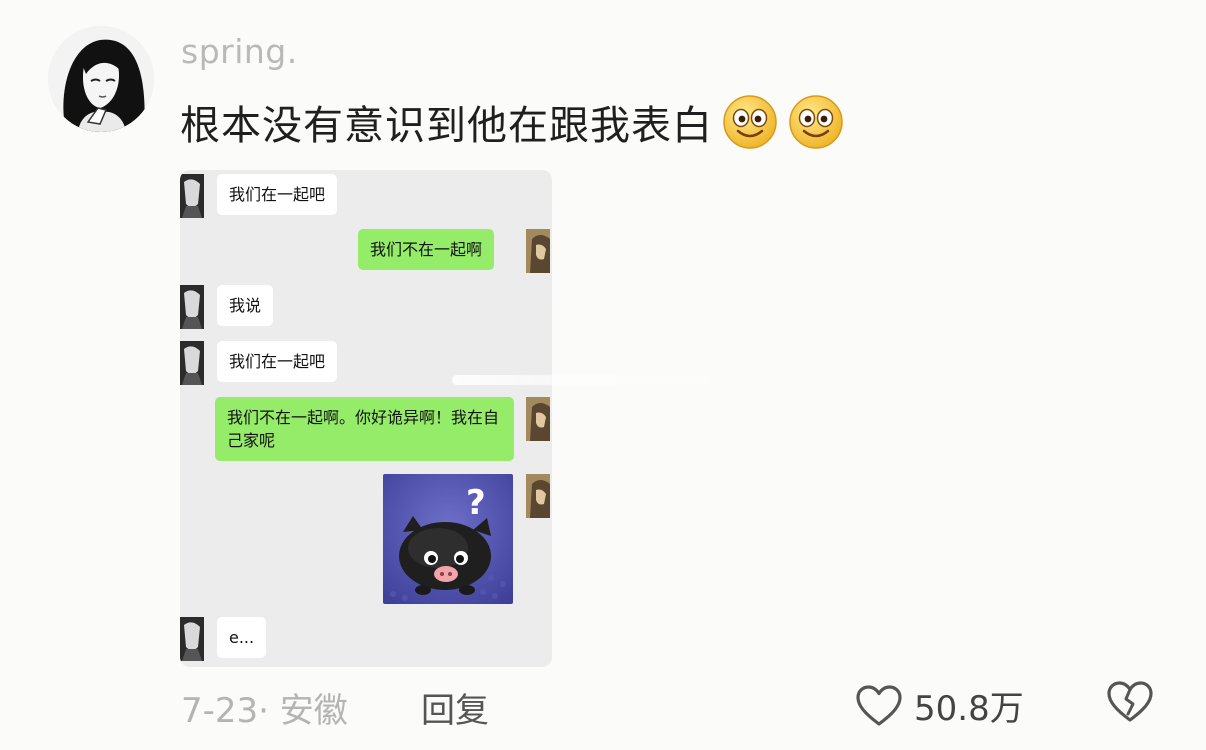 The height and width of the screenshot is (750, 1206). Describe the element at coordinates (426, 249) in the screenshot. I see `chat-bubble-outgoing: 我们不在一起啊` at that location.